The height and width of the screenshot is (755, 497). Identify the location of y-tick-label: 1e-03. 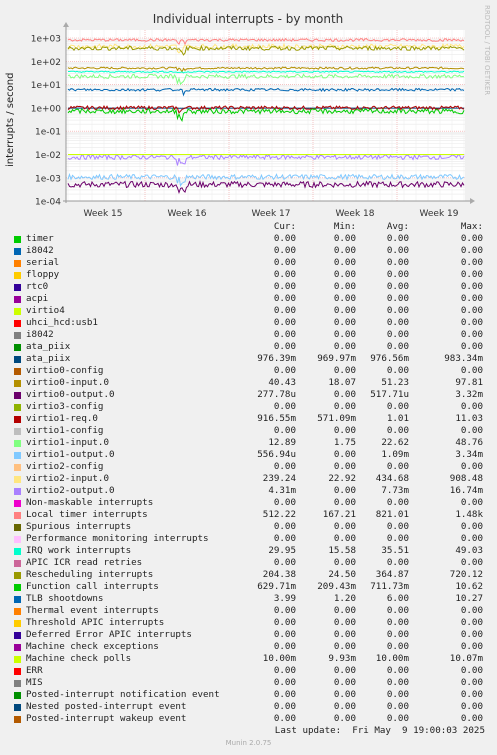
(48, 179).